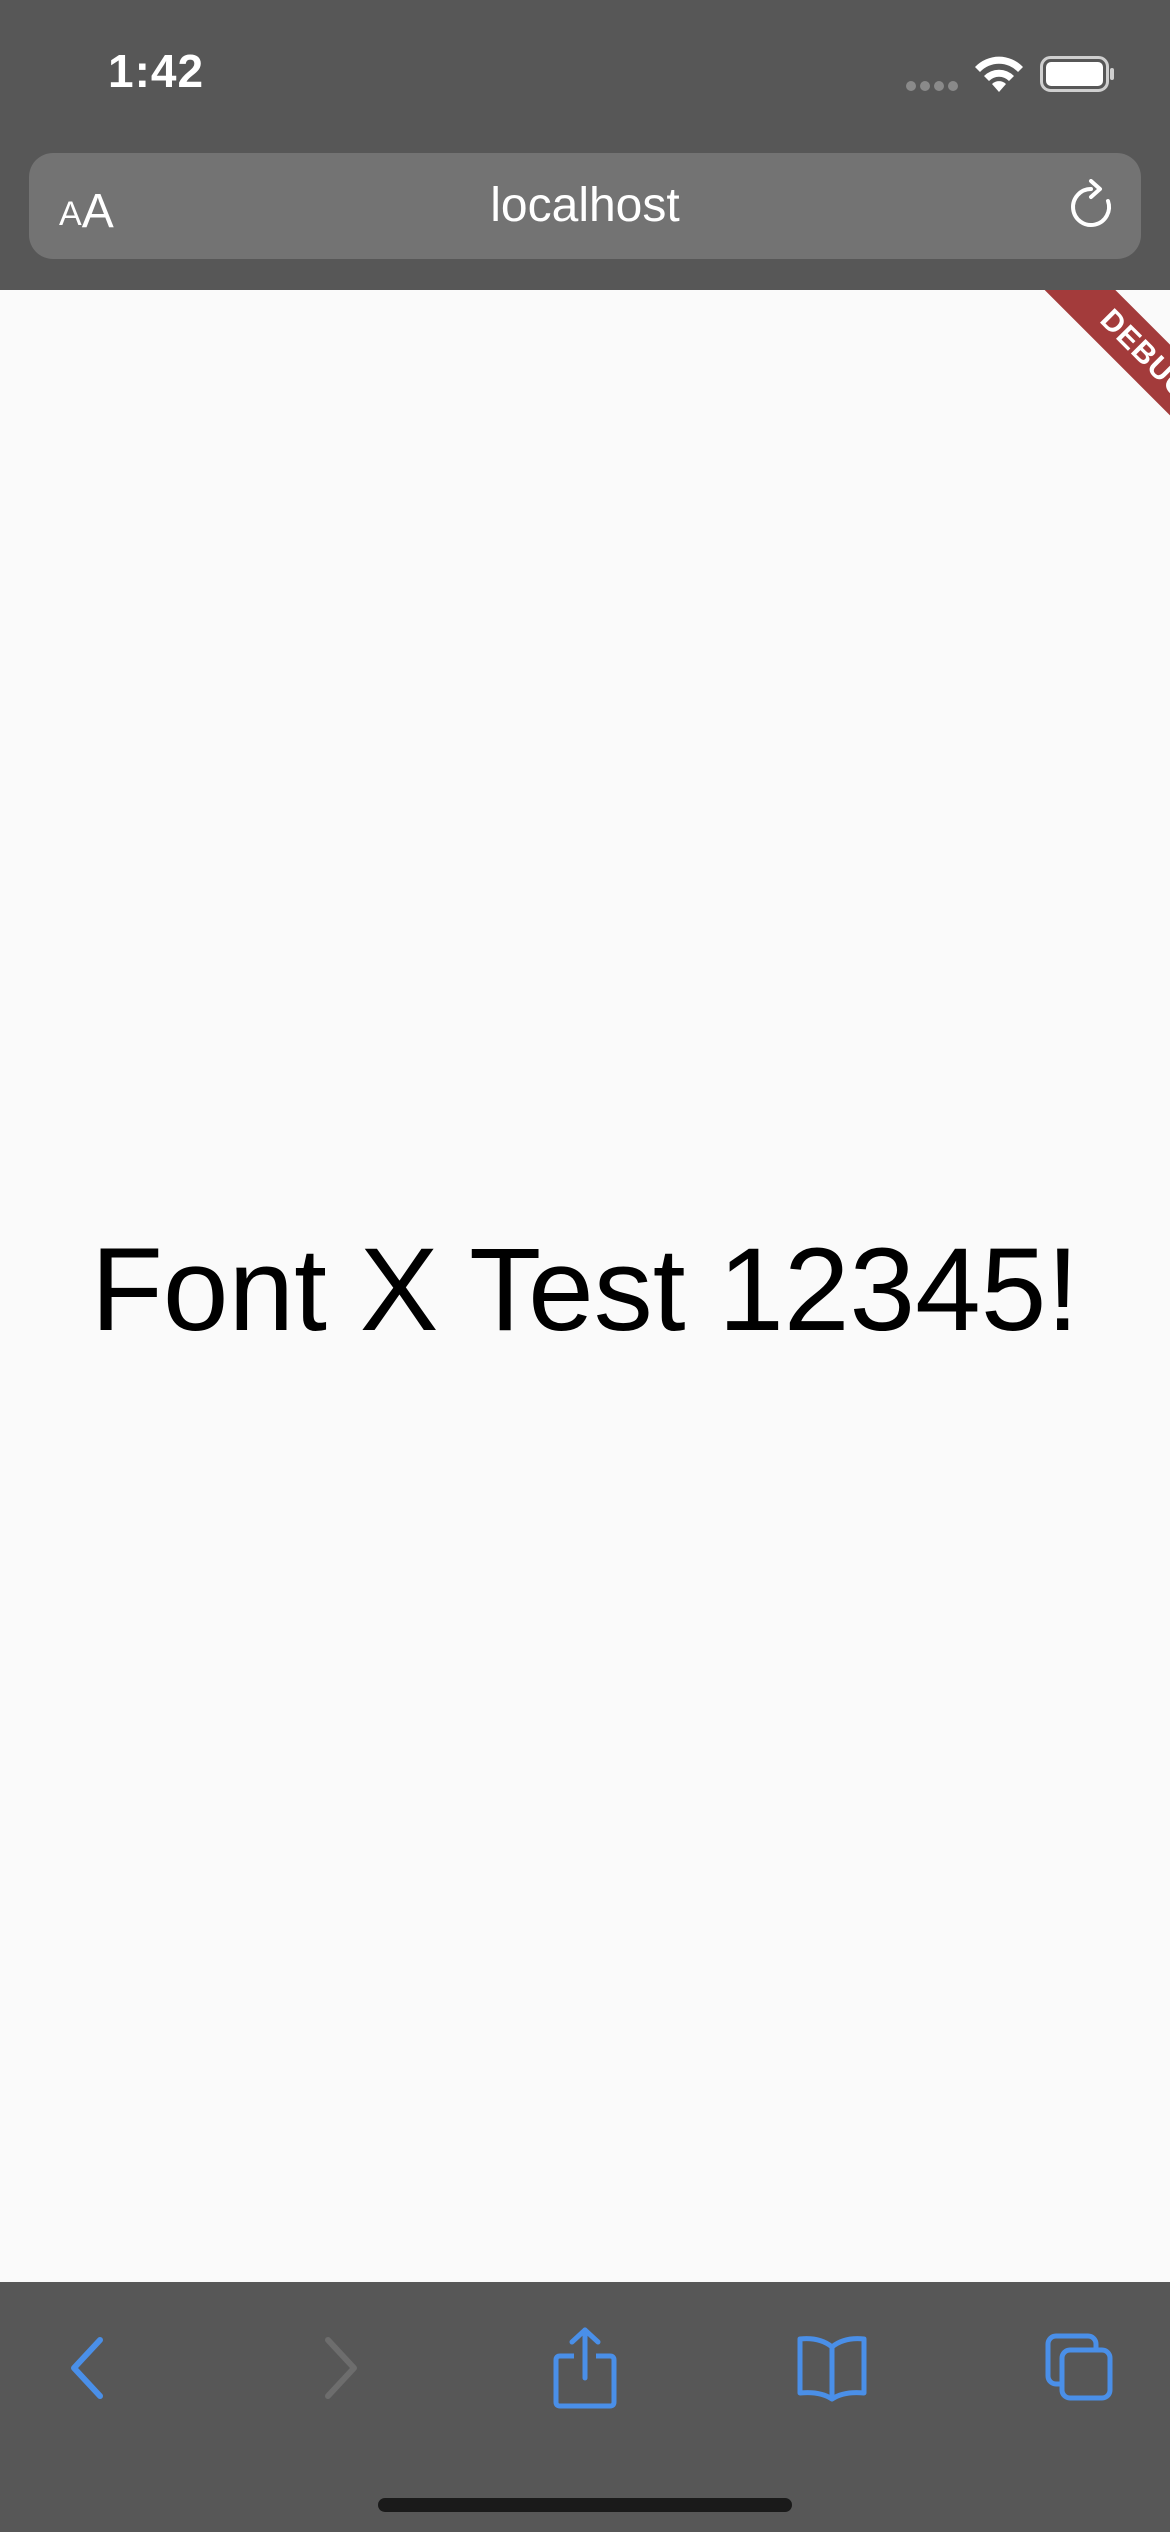  Describe the element at coordinates (585, 1290) in the screenshot. I see `headline-text: Font X Test 12345!` at that location.